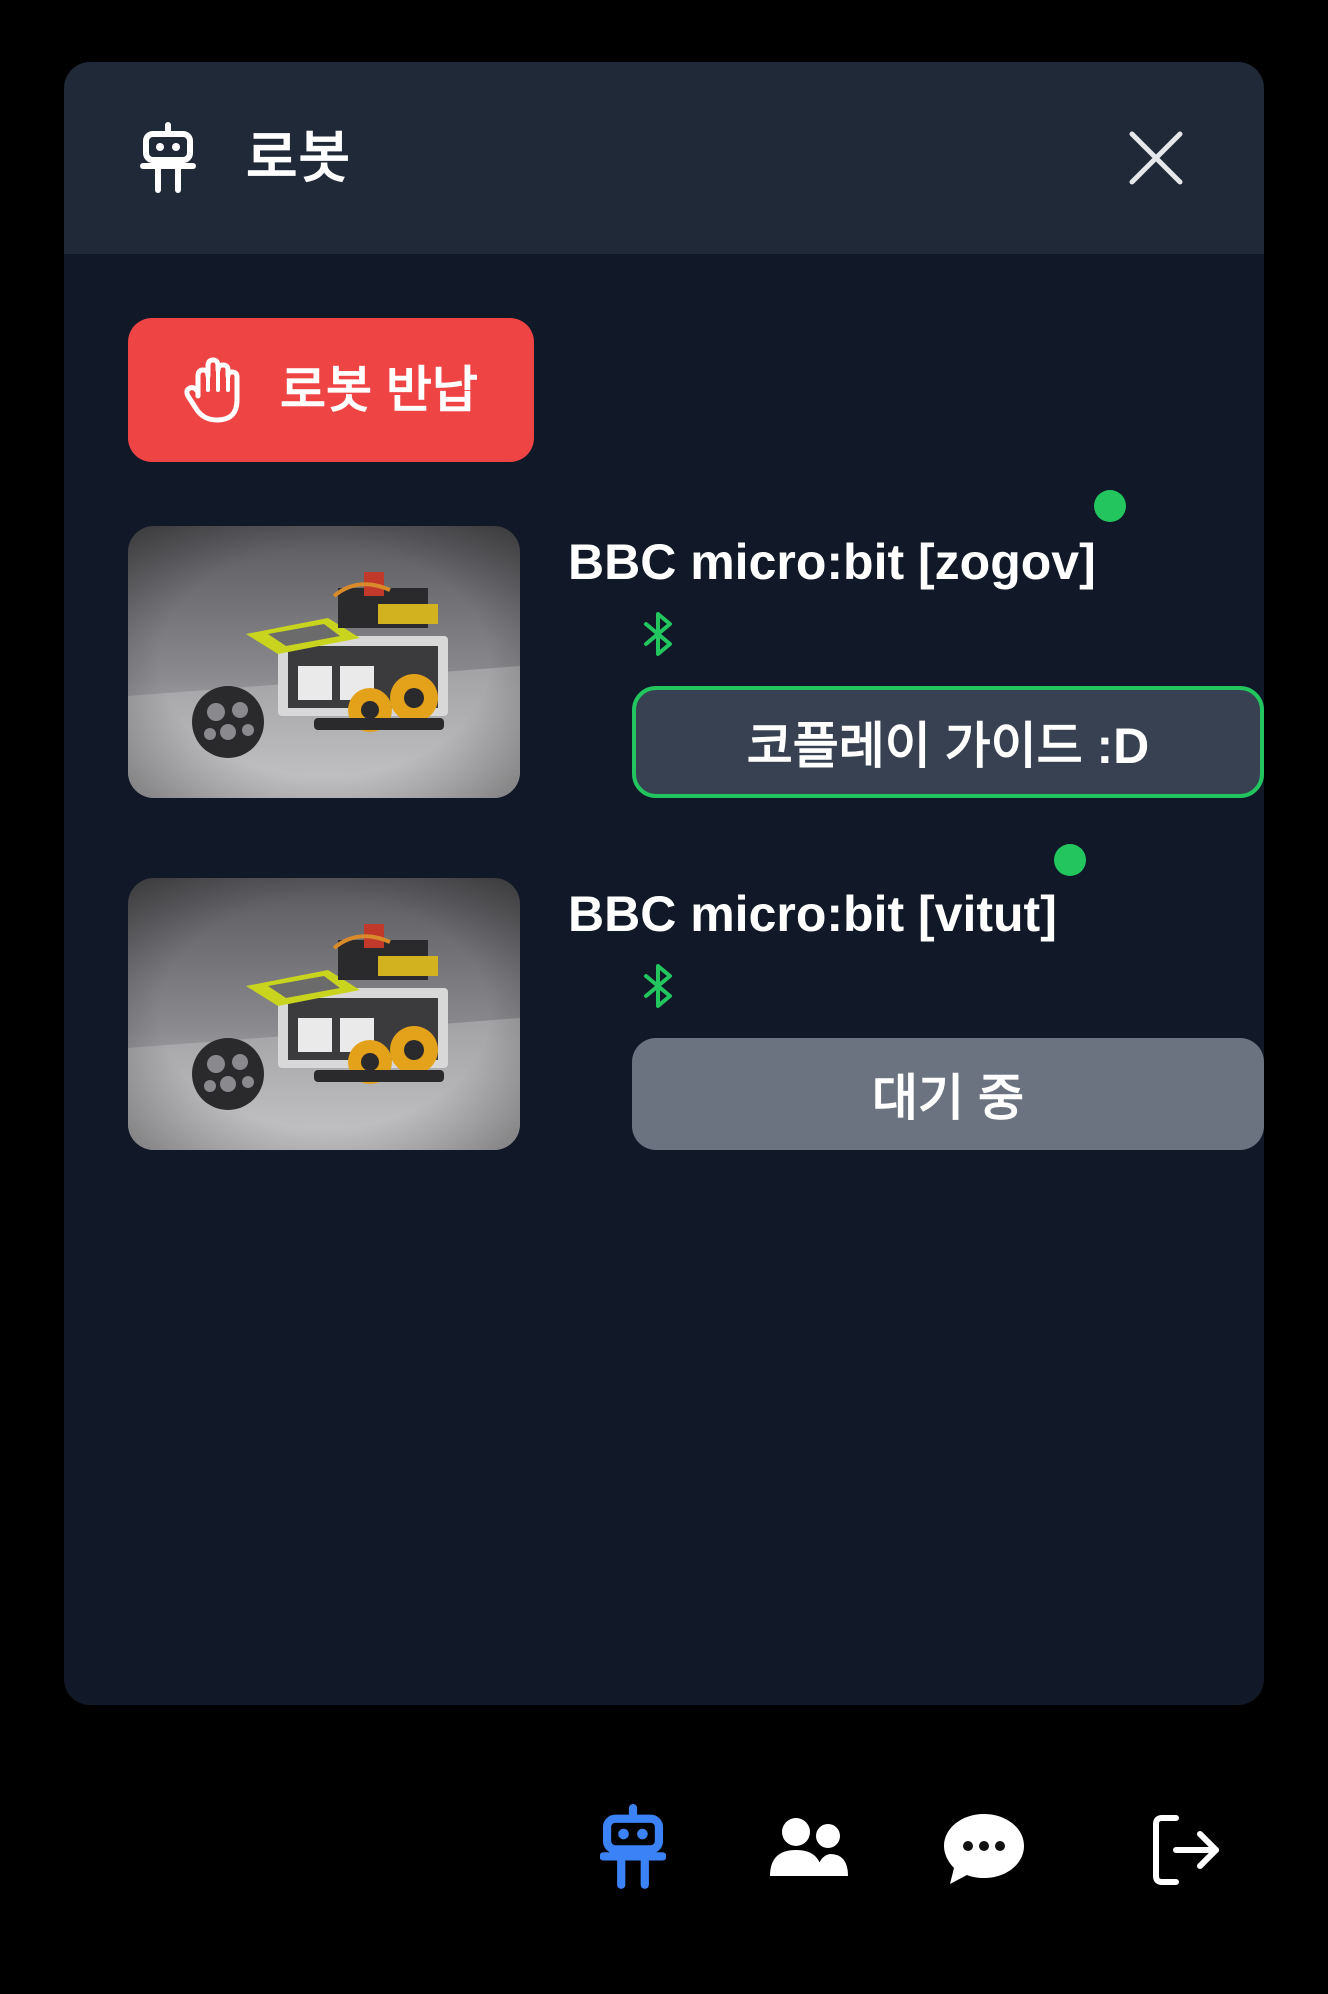 This screenshot has width=1328, height=1994. Describe the element at coordinates (812, 914) in the screenshot. I see `robot-name: BBC micro:bit [vitut]` at that location.